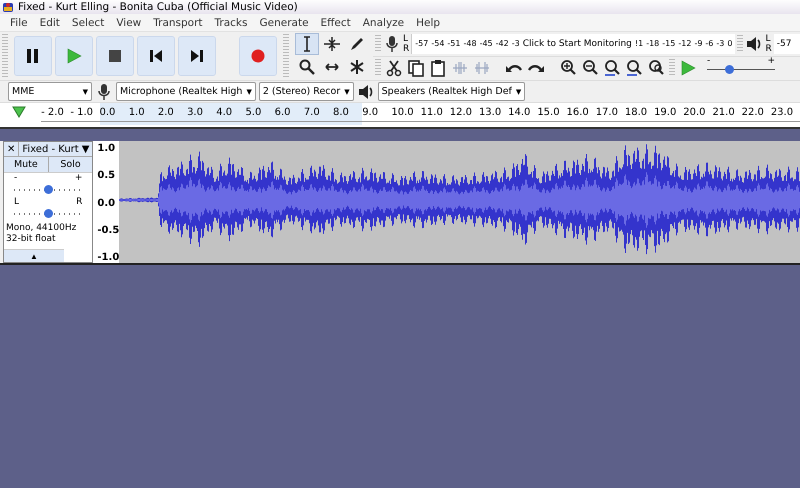 The image size is (800, 488). I want to click on meter-tick-label: -18, so click(653, 43).